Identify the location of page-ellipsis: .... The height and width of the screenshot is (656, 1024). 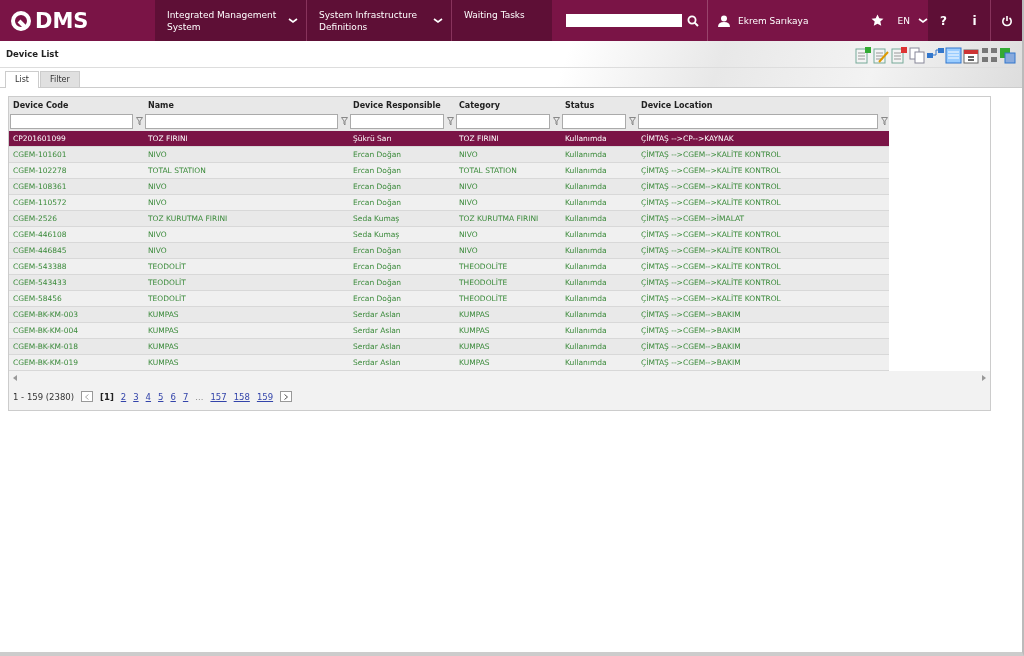
(199, 396).